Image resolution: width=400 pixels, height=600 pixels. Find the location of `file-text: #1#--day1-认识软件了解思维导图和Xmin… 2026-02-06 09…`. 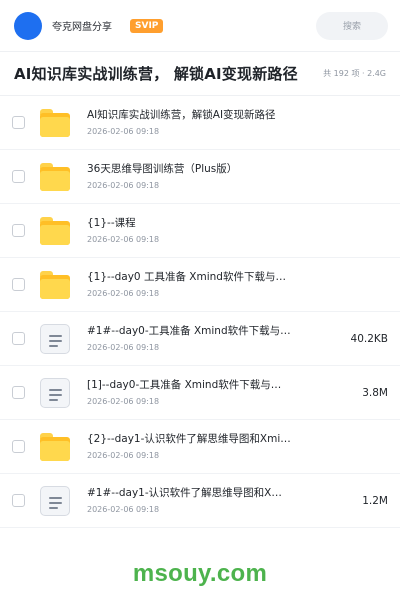

file-text: #1#--day1-认识软件了解思维导图和Xmin… 2026-02-06 09… is located at coordinates (208, 500).